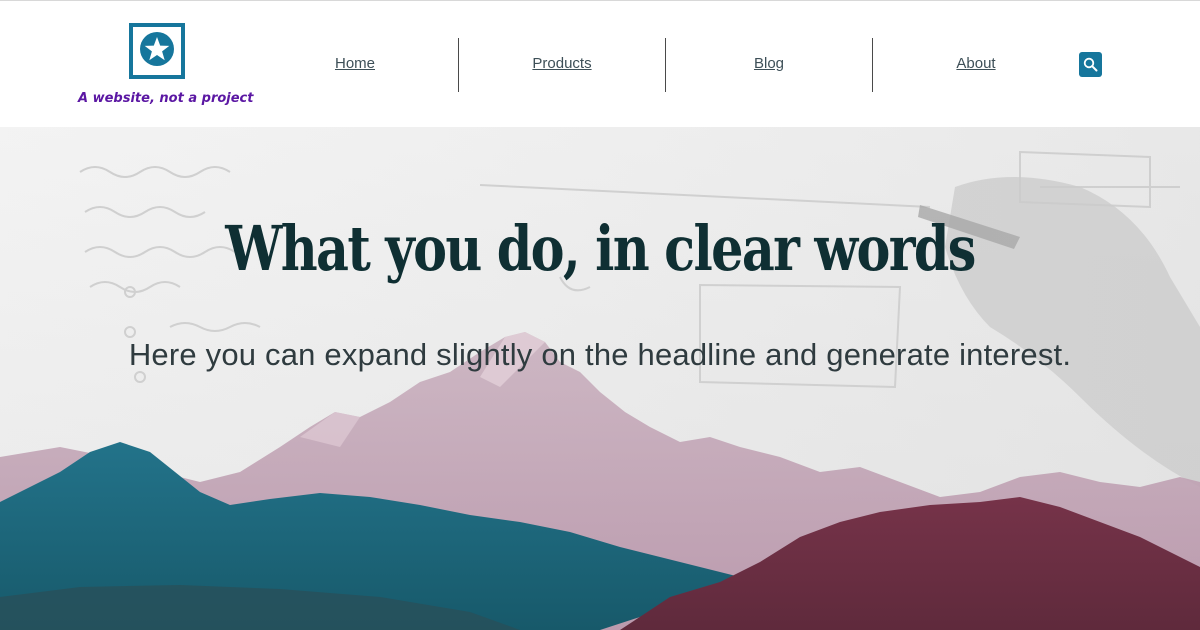  Describe the element at coordinates (976, 63) in the screenshot. I see `nav-about: About` at that location.